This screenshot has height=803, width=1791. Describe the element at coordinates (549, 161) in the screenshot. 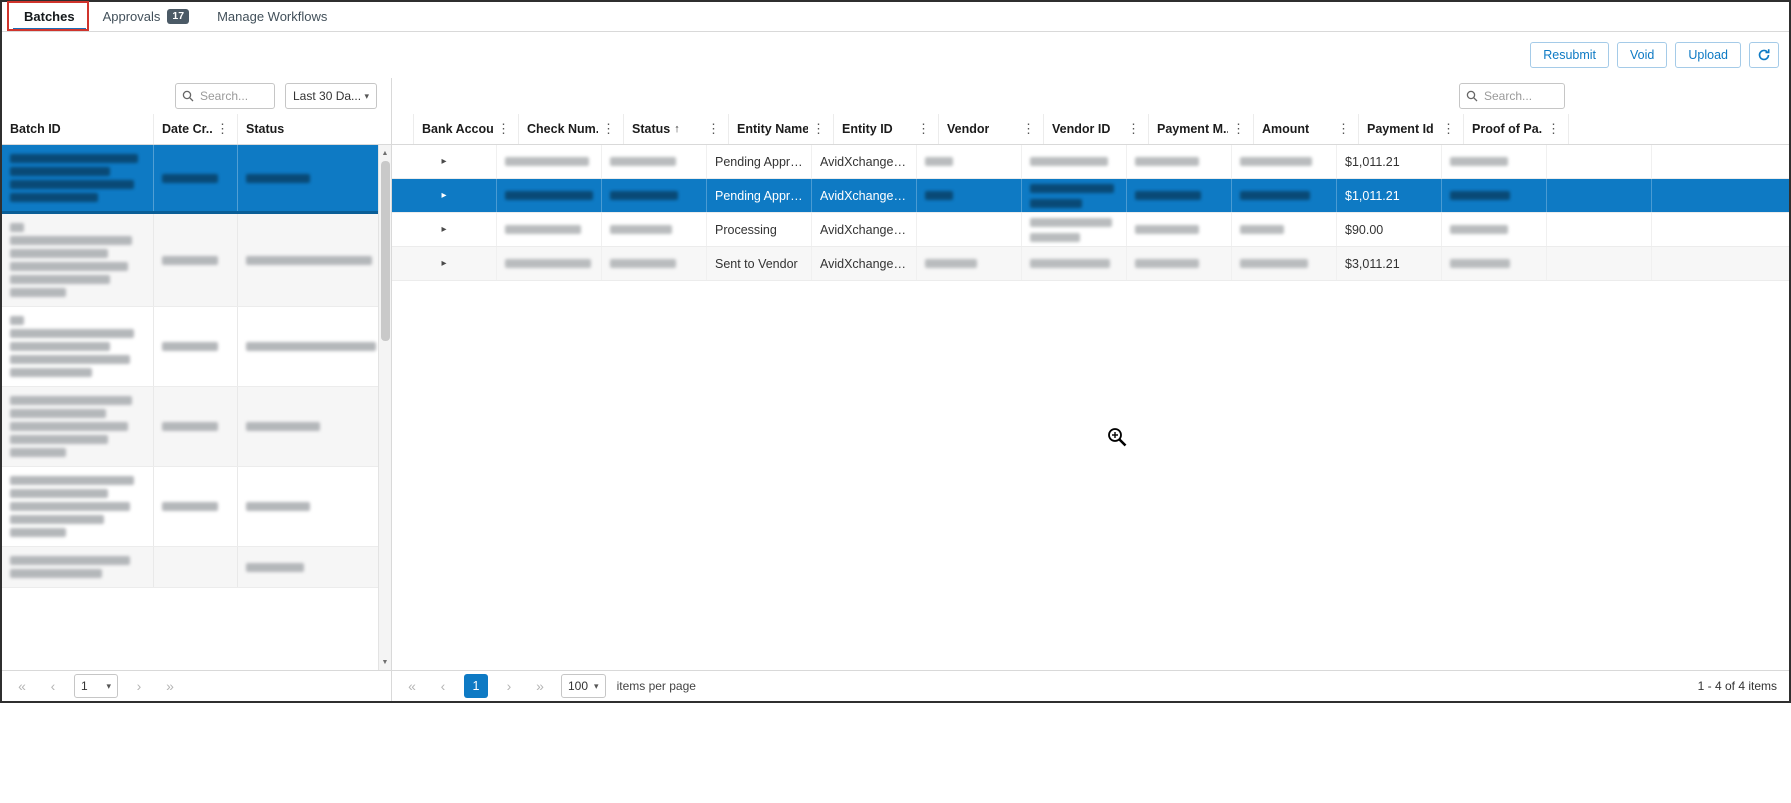

I see `cell-bank-account` at that location.